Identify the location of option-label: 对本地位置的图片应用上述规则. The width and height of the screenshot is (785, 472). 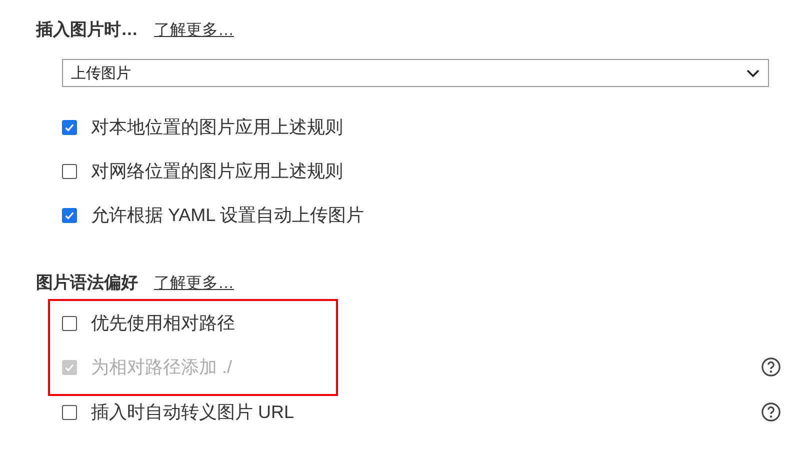
(217, 127).